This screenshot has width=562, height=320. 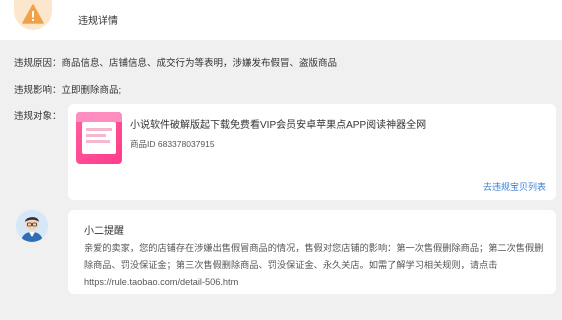 I want to click on violation-reason-row: 违规原因：商品信息、店铺信息、成交行为等表明，涉嫌发布假冒、盗版商品, so click(x=175, y=62).